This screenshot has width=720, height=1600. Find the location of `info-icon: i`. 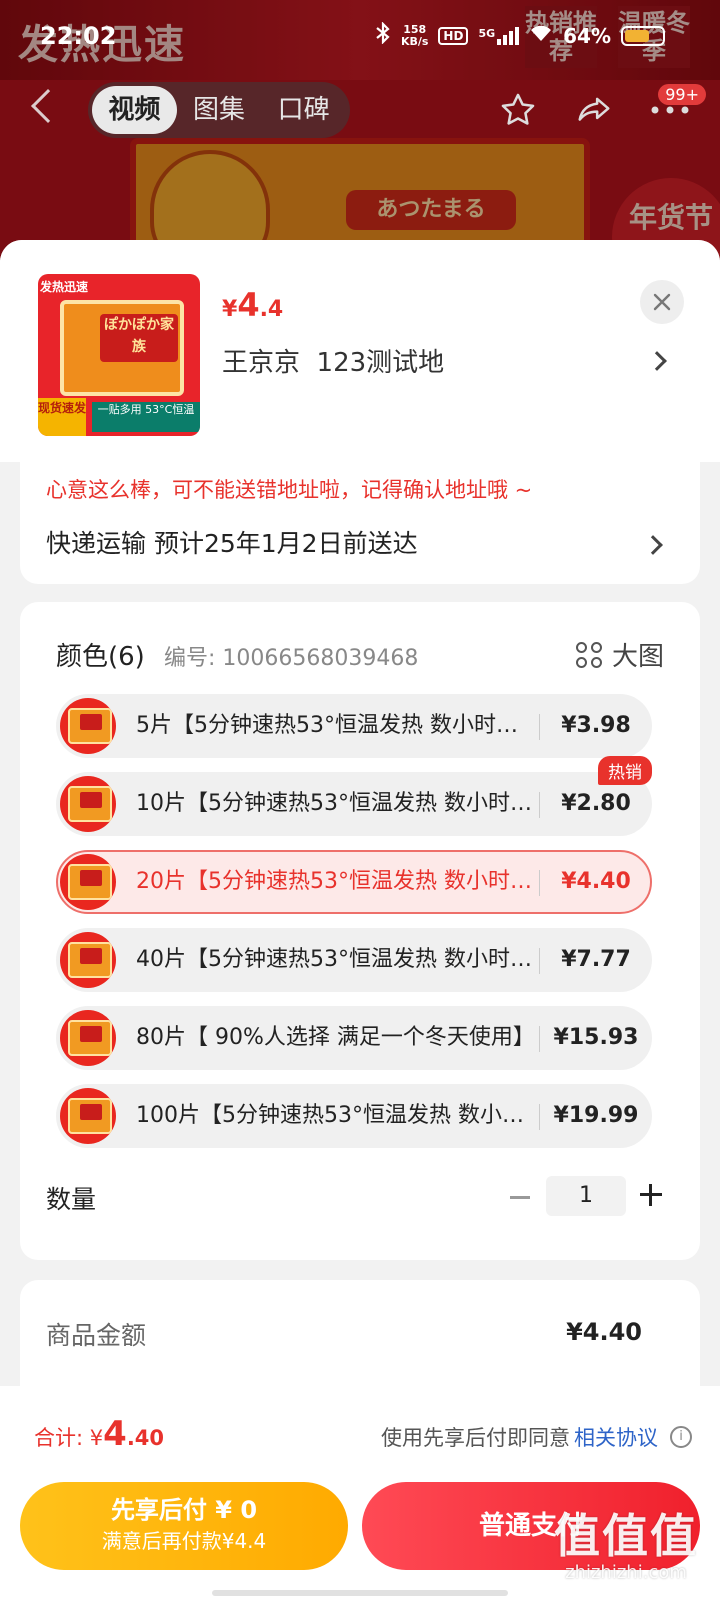

info-icon: i is located at coordinates (681, 1437).